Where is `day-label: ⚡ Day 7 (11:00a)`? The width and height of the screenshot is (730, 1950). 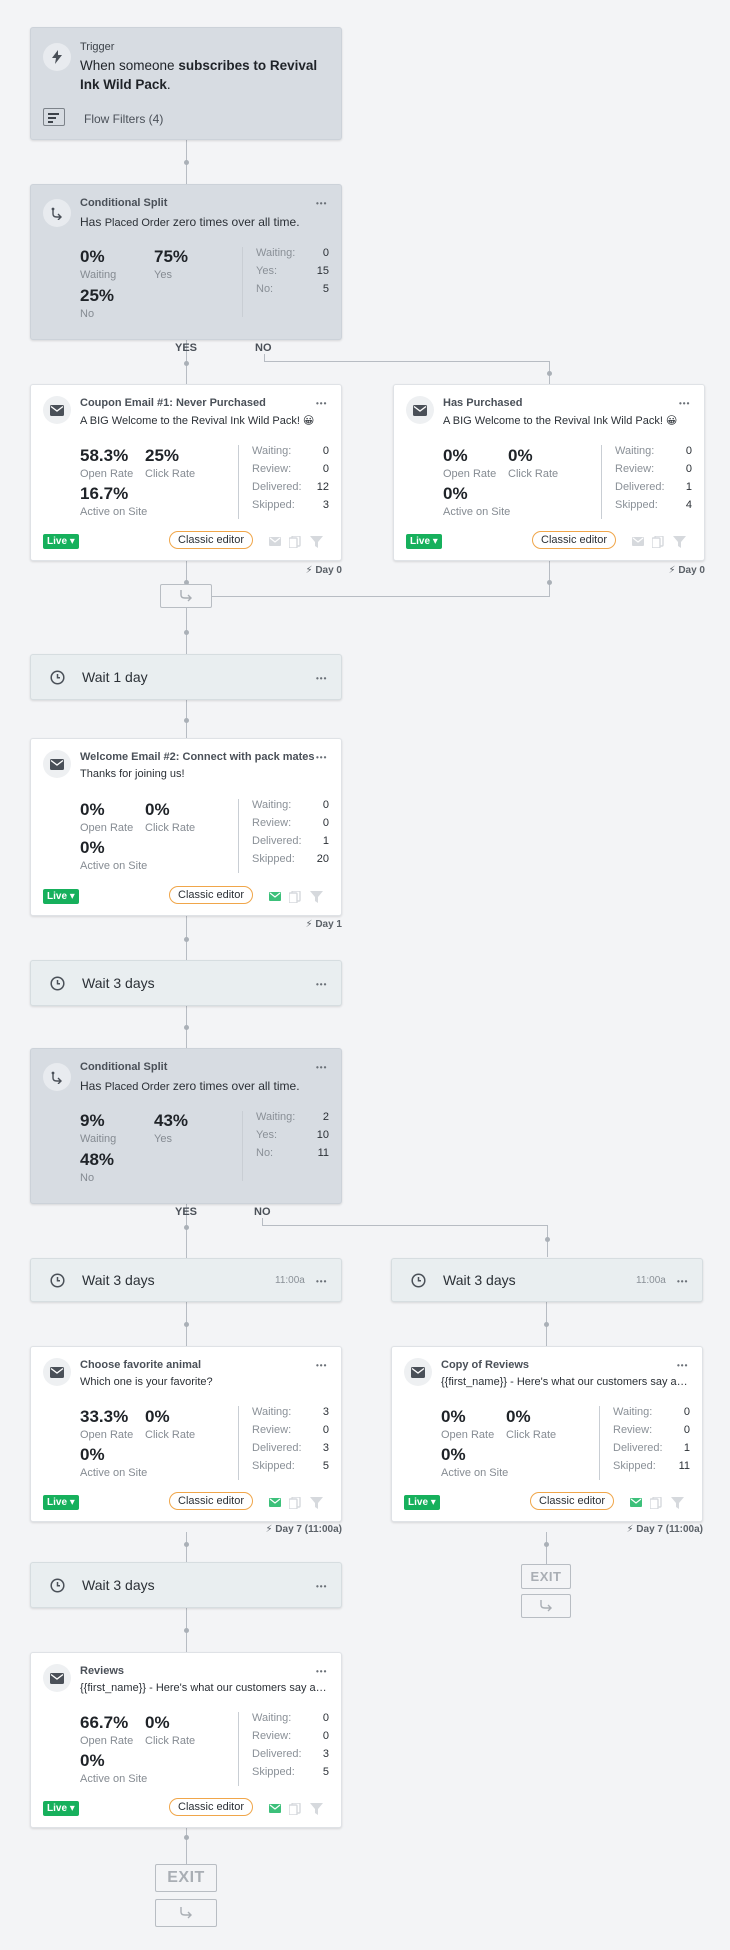 day-label: ⚡ Day 7 (11:00a) is located at coordinates (664, 1529).